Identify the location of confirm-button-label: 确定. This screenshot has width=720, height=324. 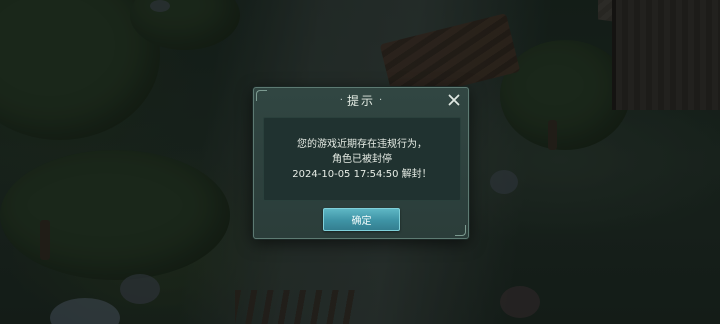
(361, 221).